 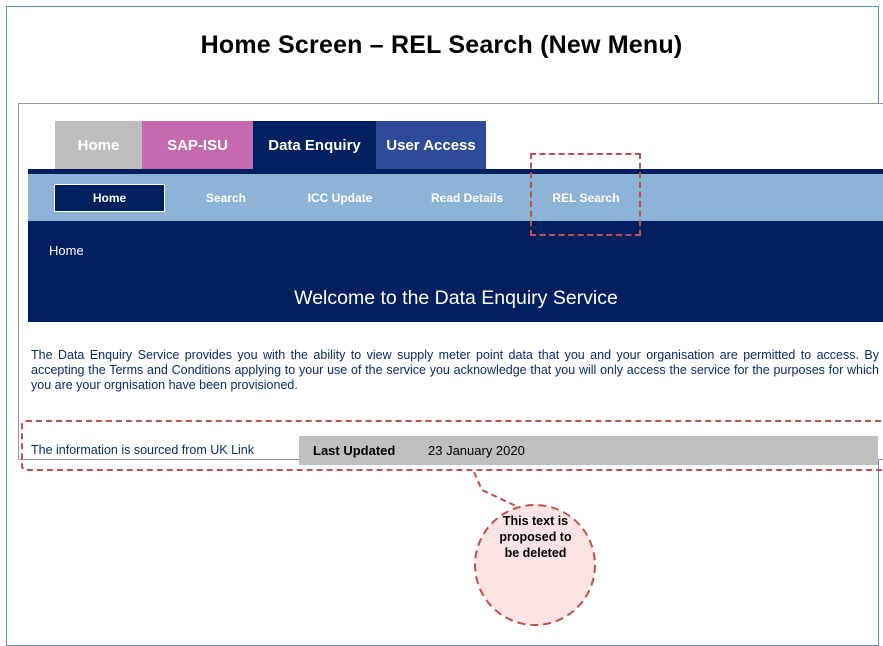 I want to click on callout-line-3: be deleted, so click(x=535, y=553).